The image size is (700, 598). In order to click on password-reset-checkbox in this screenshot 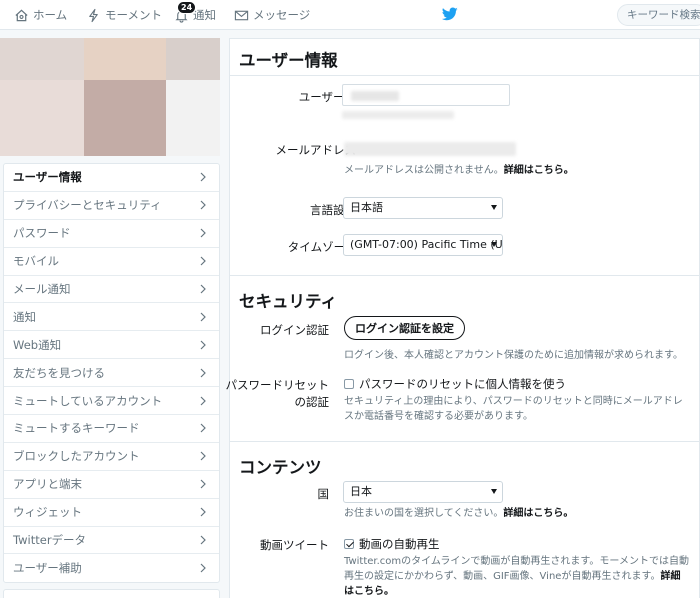, I will do `click(349, 384)`.